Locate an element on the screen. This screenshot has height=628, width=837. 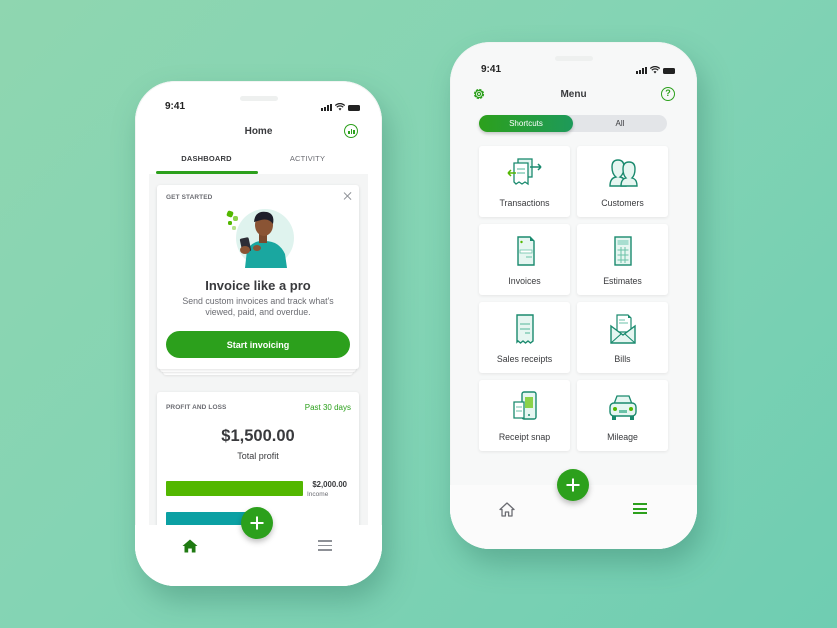
shortcut-invoices: Invoices is located at coordinates (524, 259).